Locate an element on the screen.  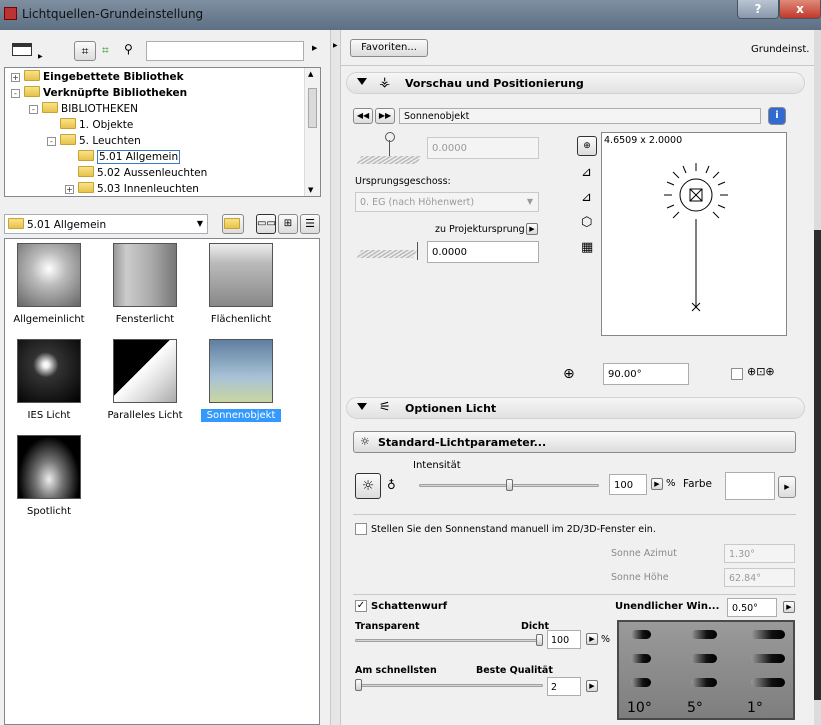
density-slider is located at coordinates (449, 641).